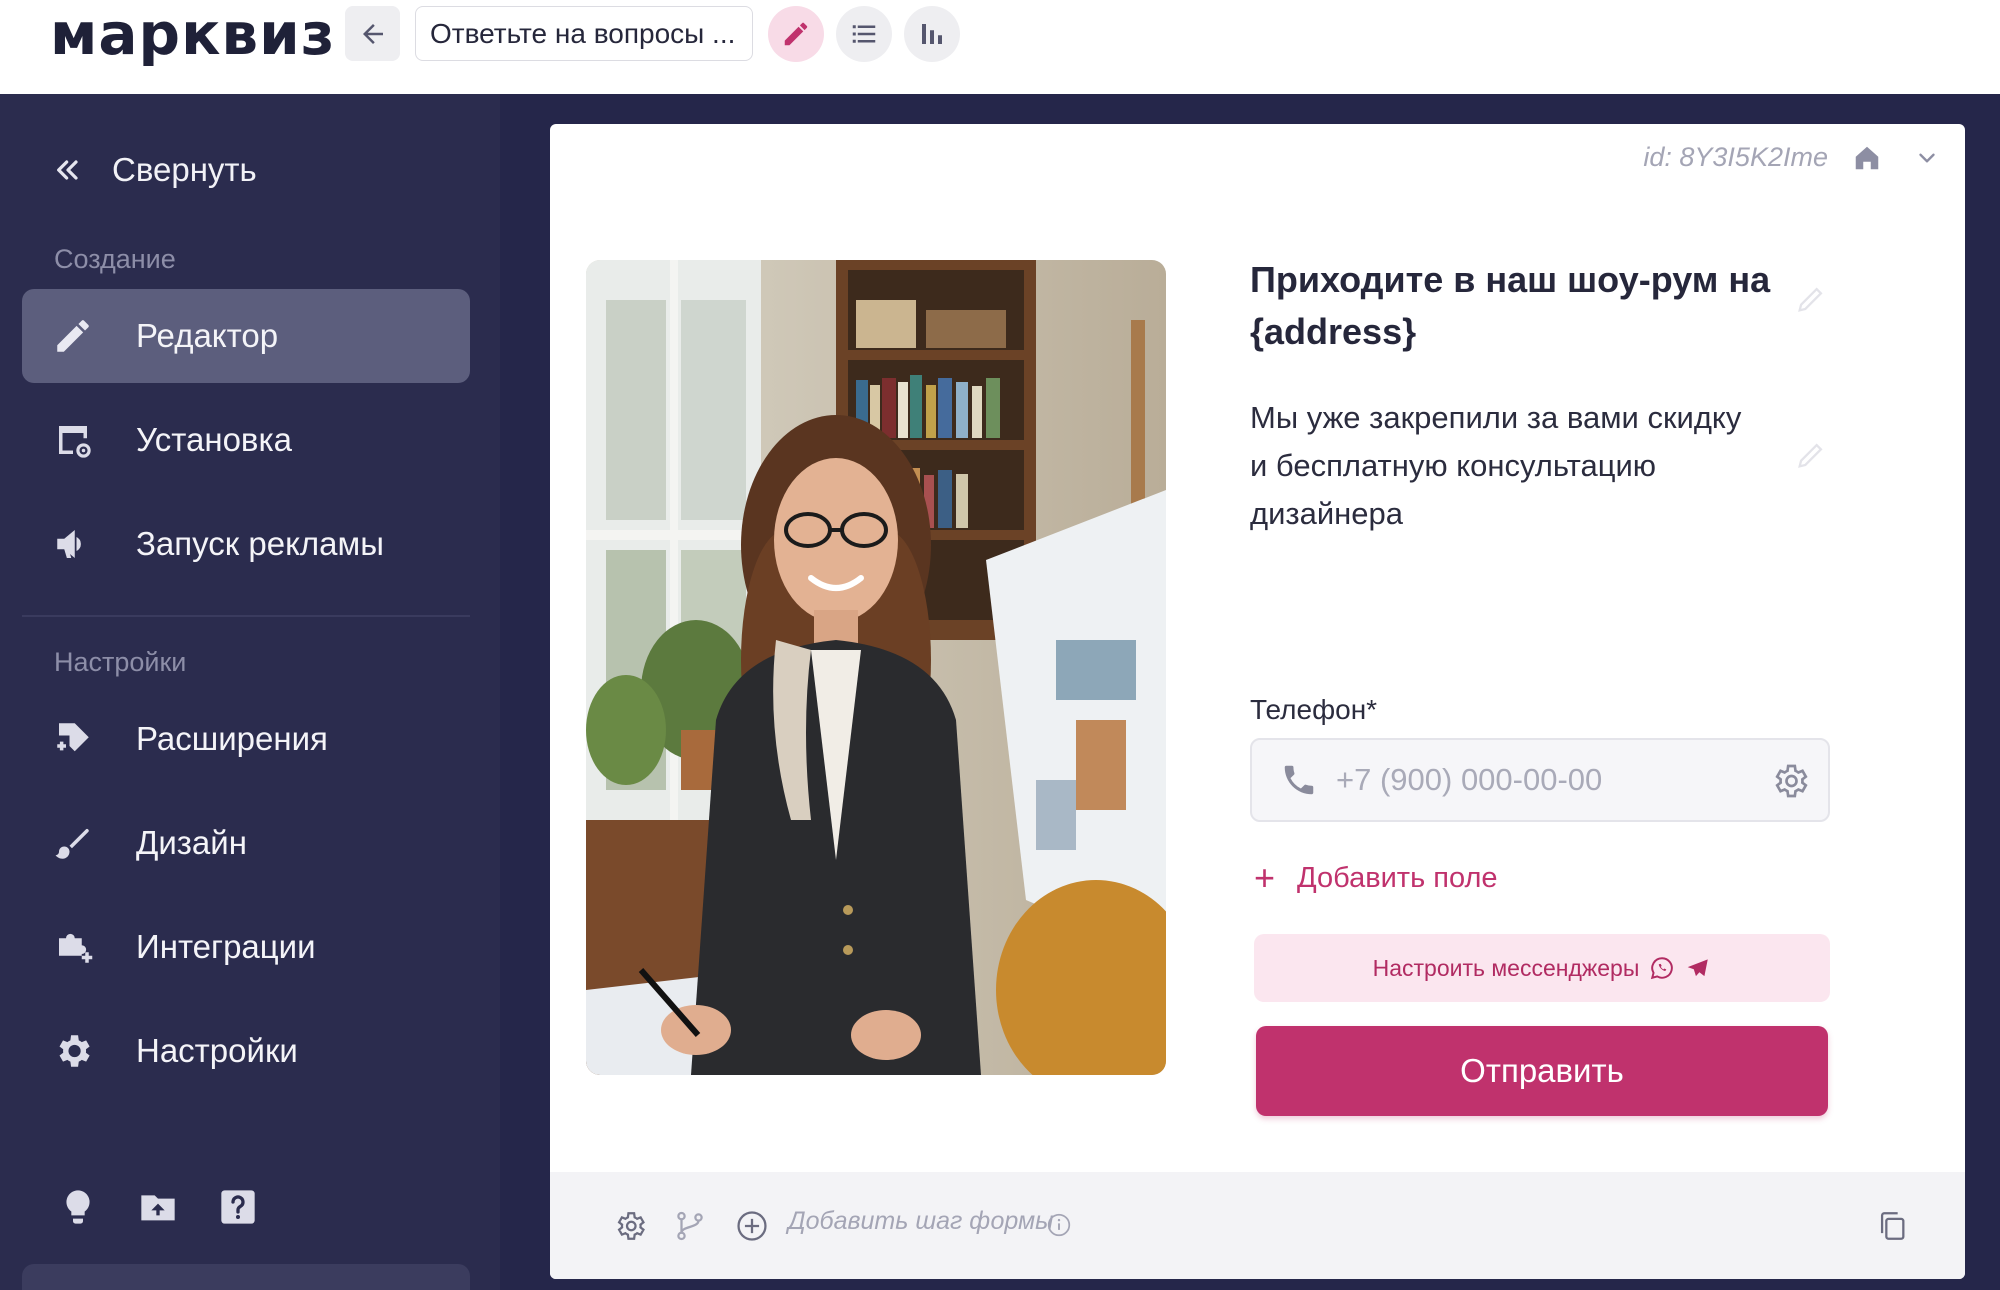 The width and height of the screenshot is (2000, 1290). What do you see at coordinates (260, 543) in the screenshot?
I see `sidebar-item-label: Запуск рекламы` at bounding box center [260, 543].